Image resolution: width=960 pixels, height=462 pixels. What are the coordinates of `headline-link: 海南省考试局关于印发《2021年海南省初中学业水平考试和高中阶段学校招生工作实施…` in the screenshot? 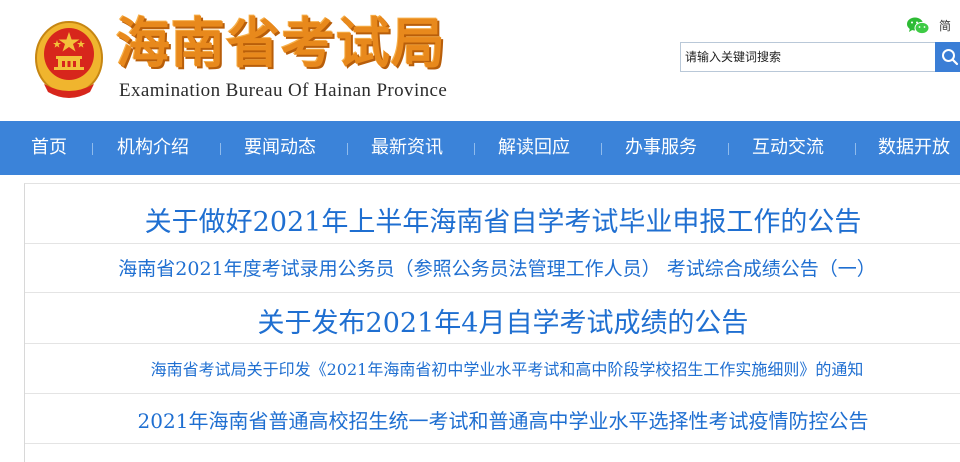 It's located at (482, 368).